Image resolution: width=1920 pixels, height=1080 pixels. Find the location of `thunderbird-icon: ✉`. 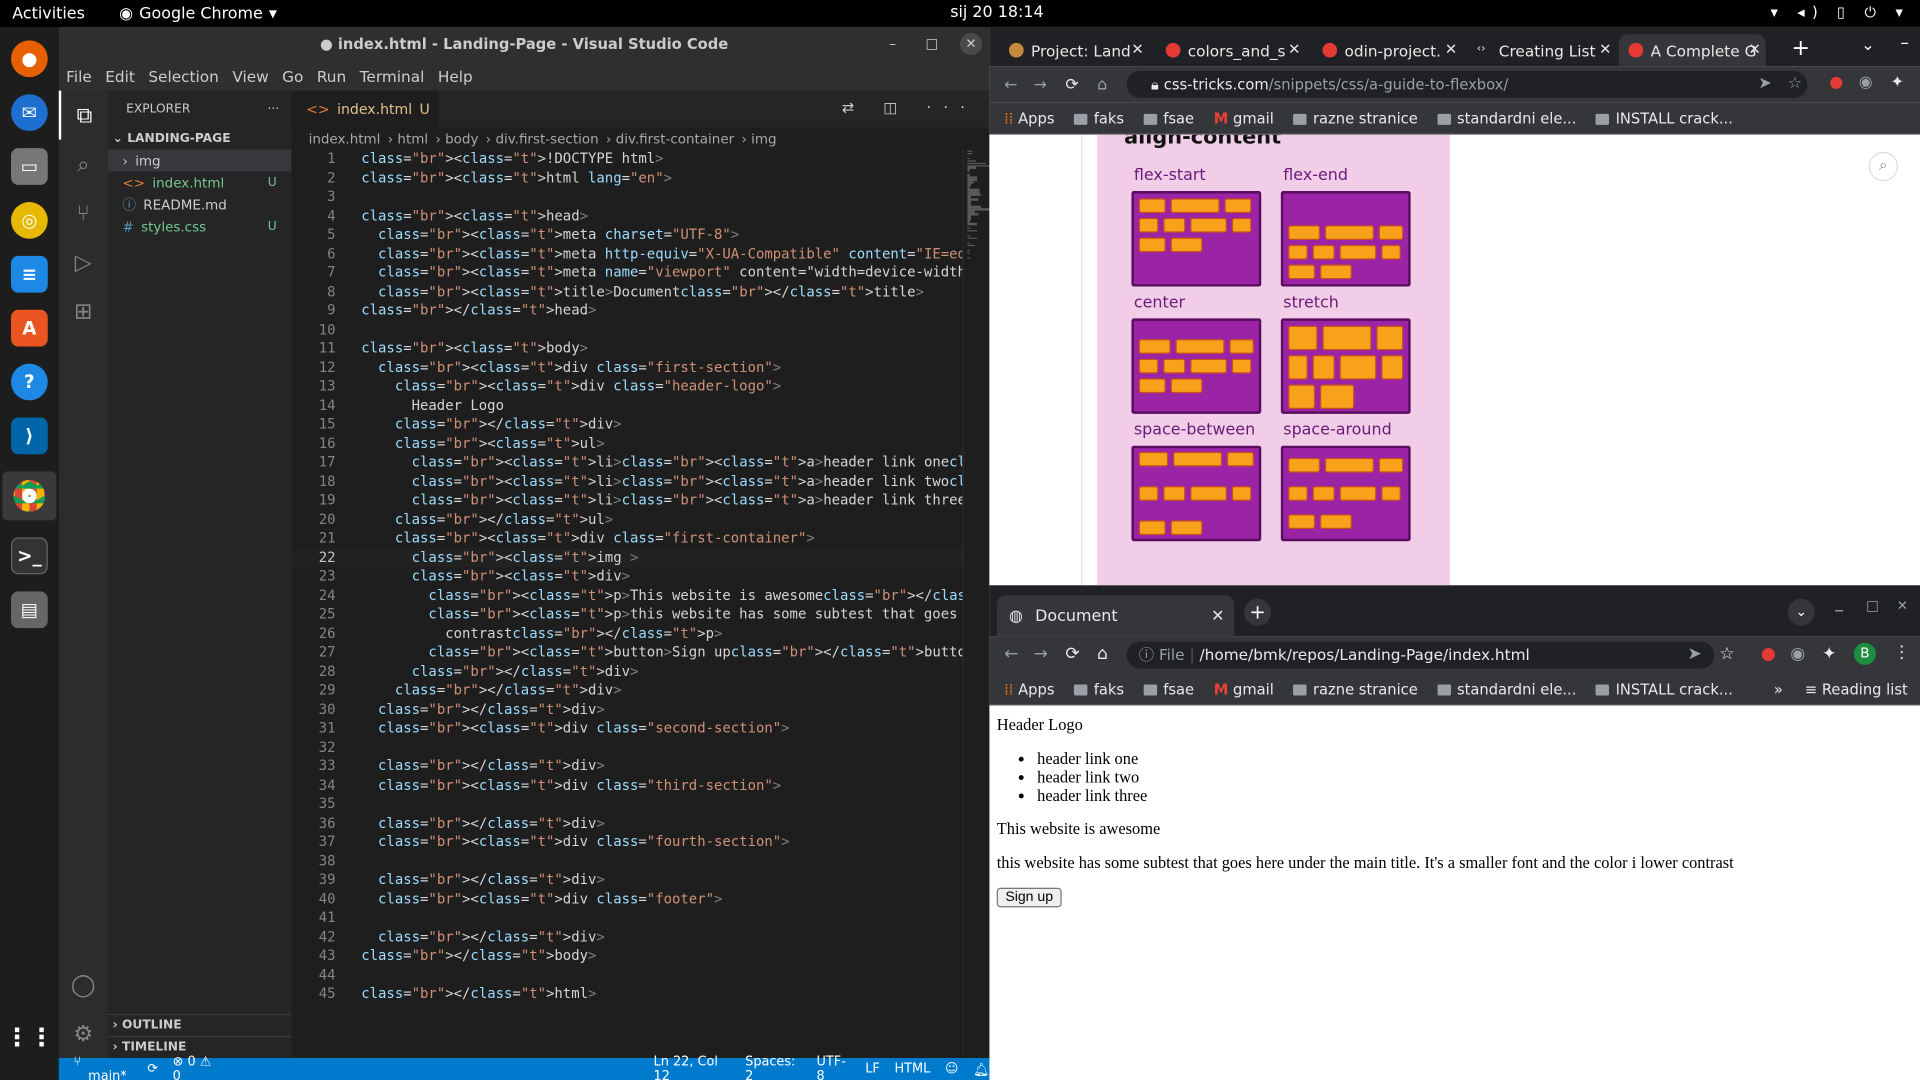

thunderbird-icon: ✉ is located at coordinates (29, 113).